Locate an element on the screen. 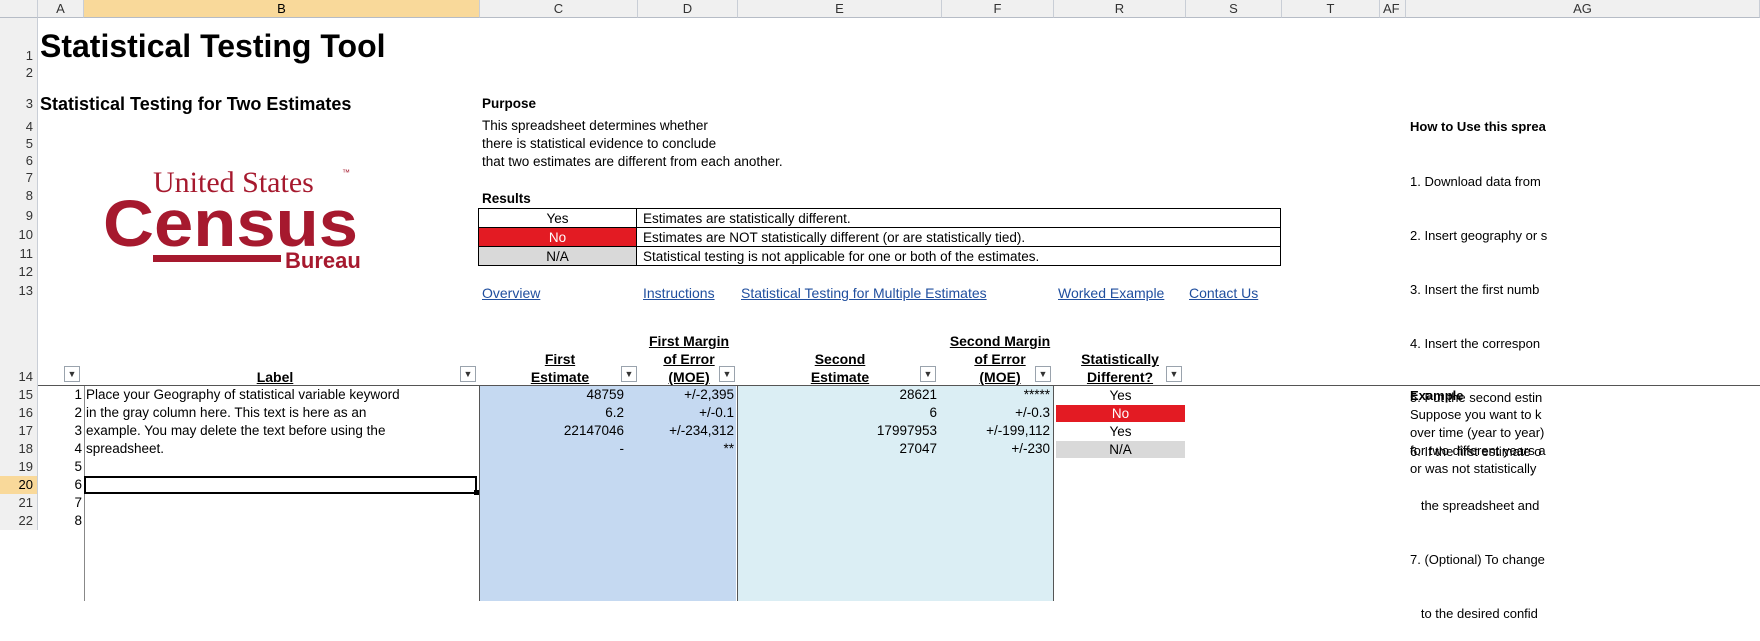 The image size is (1760, 641). stat-diff-cell: No is located at coordinates (1120, 413).